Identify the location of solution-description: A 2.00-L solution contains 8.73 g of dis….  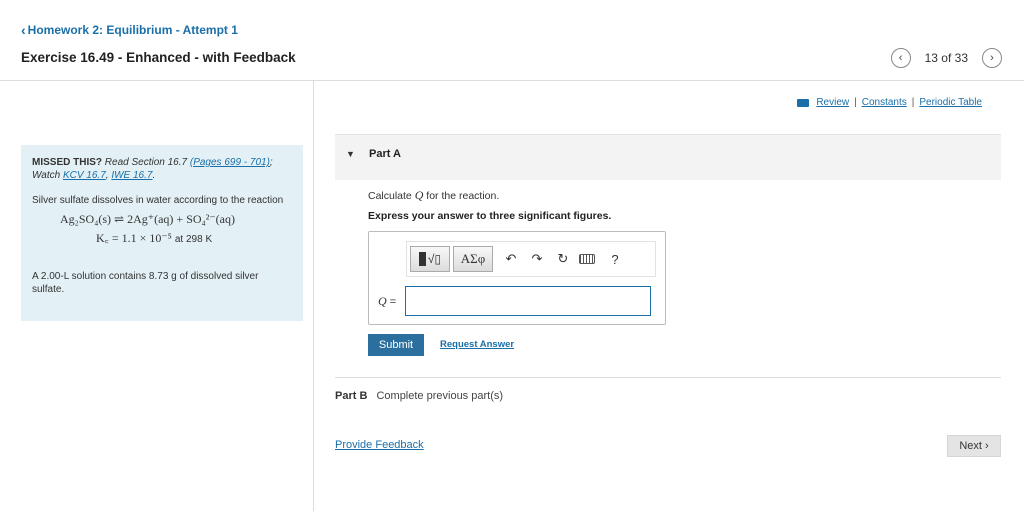
(145, 283).